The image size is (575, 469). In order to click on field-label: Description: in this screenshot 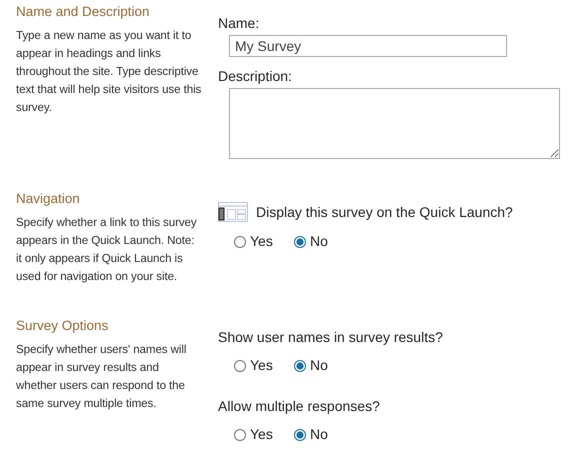, I will do `click(255, 76)`.